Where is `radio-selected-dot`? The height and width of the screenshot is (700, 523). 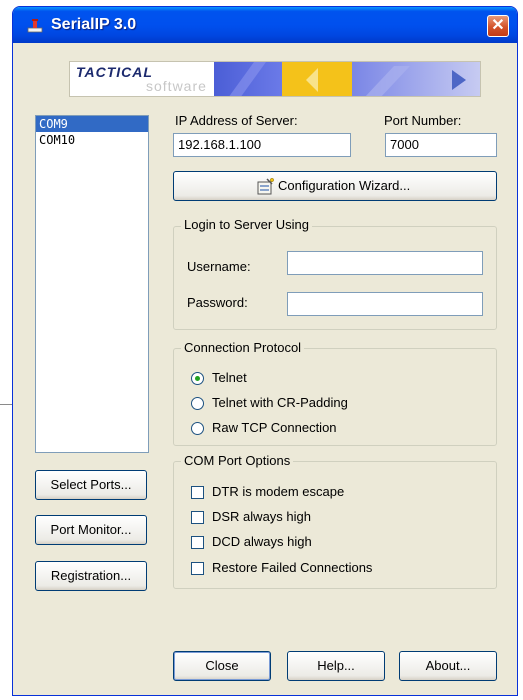 radio-selected-dot is located at coordinates (197, 378).